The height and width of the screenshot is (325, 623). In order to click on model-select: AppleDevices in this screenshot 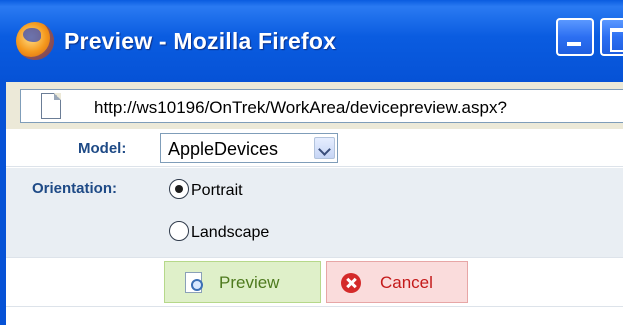, I will do `click(249, 148)`.